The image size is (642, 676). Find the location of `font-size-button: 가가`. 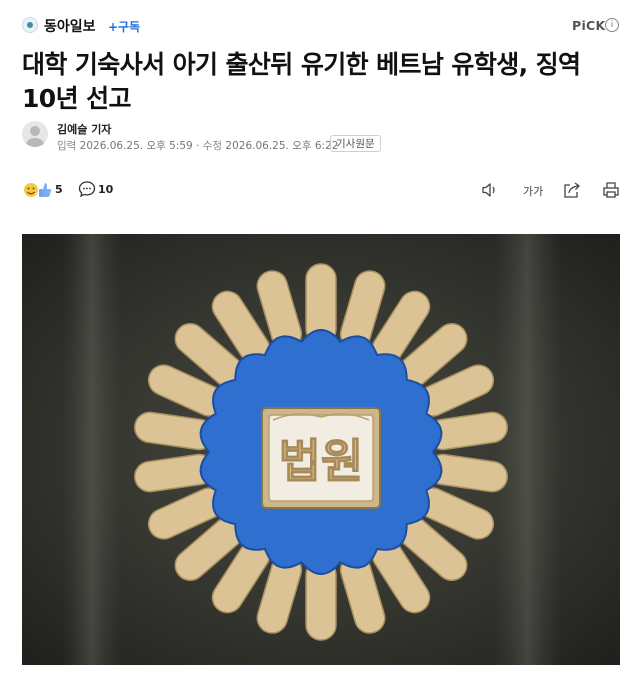

font-size-button: 가가 is located at coordinates (533, 191).